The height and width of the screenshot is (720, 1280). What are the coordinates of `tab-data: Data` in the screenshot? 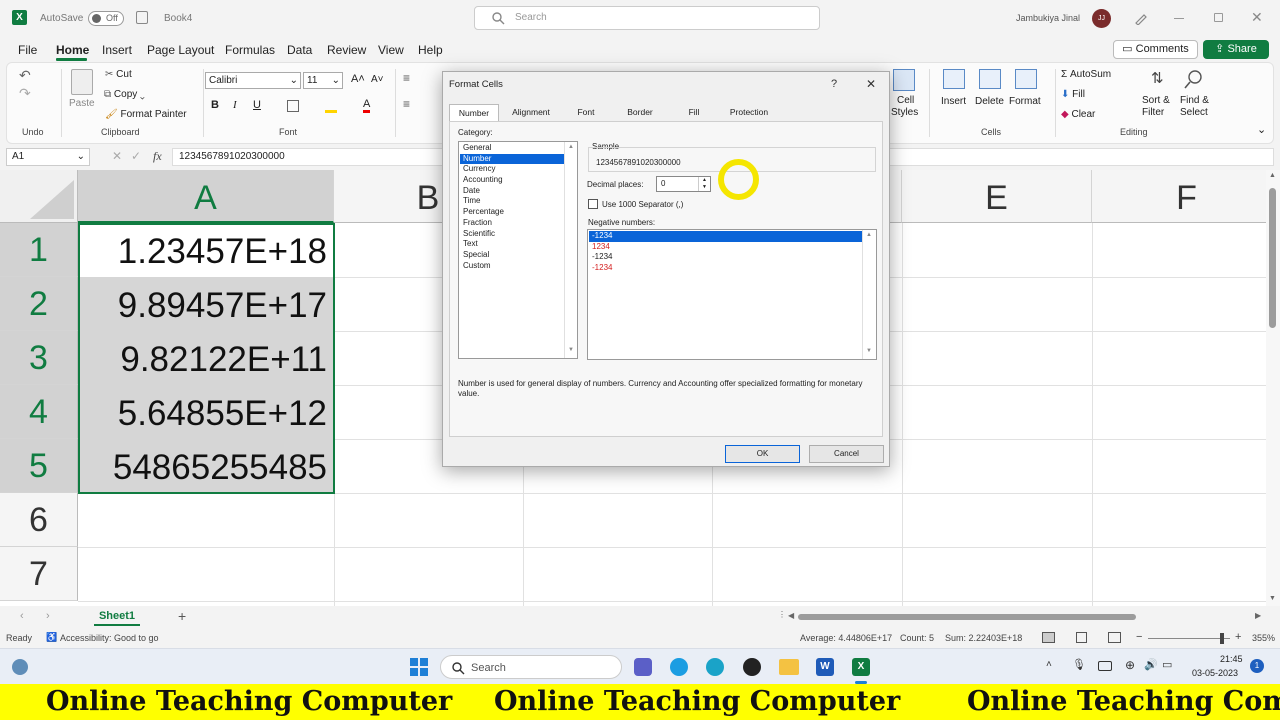 It's located at (299, 50).